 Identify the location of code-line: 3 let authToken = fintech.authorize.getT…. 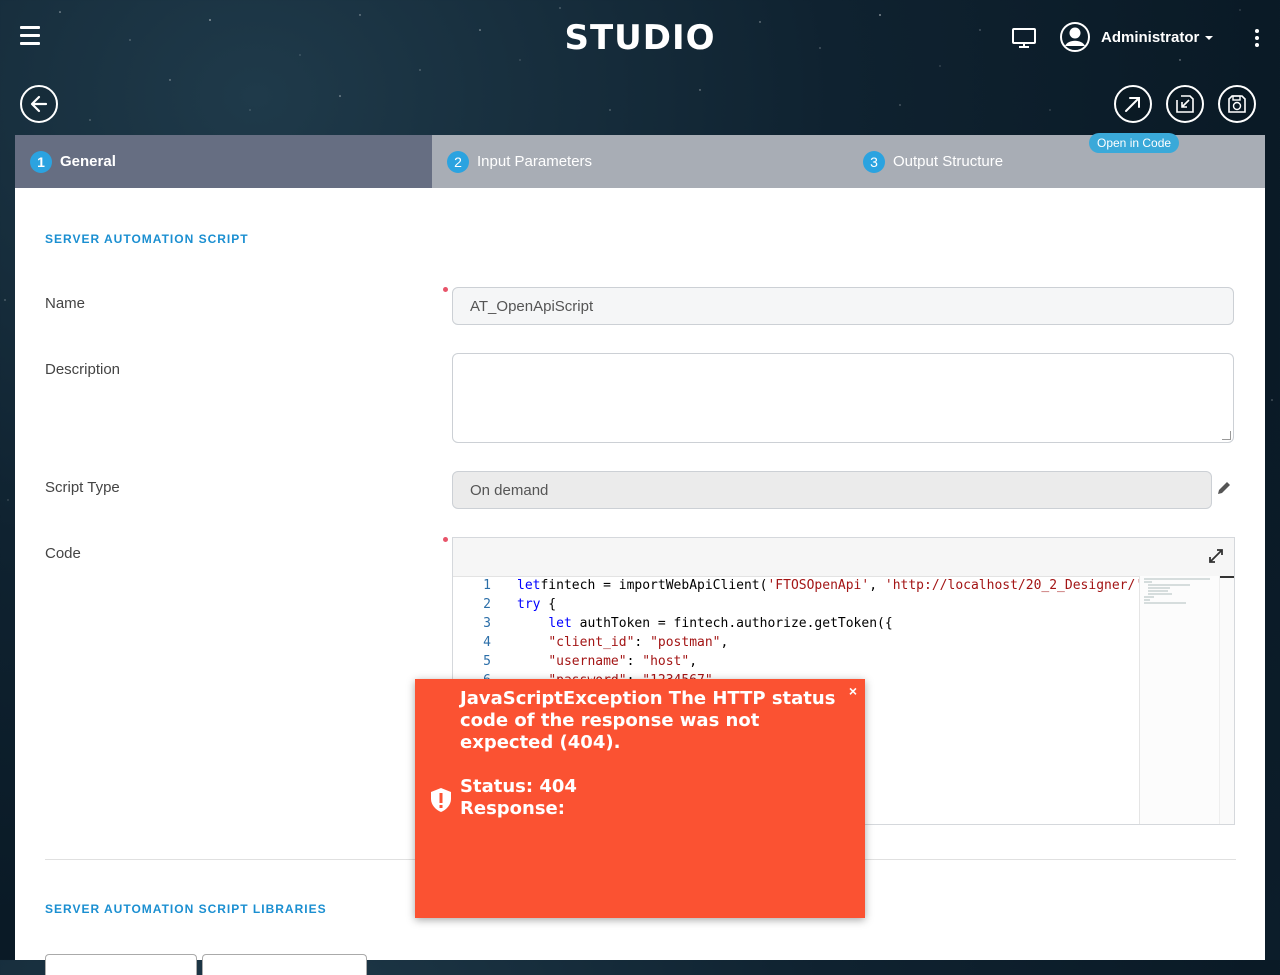
(796, 623).